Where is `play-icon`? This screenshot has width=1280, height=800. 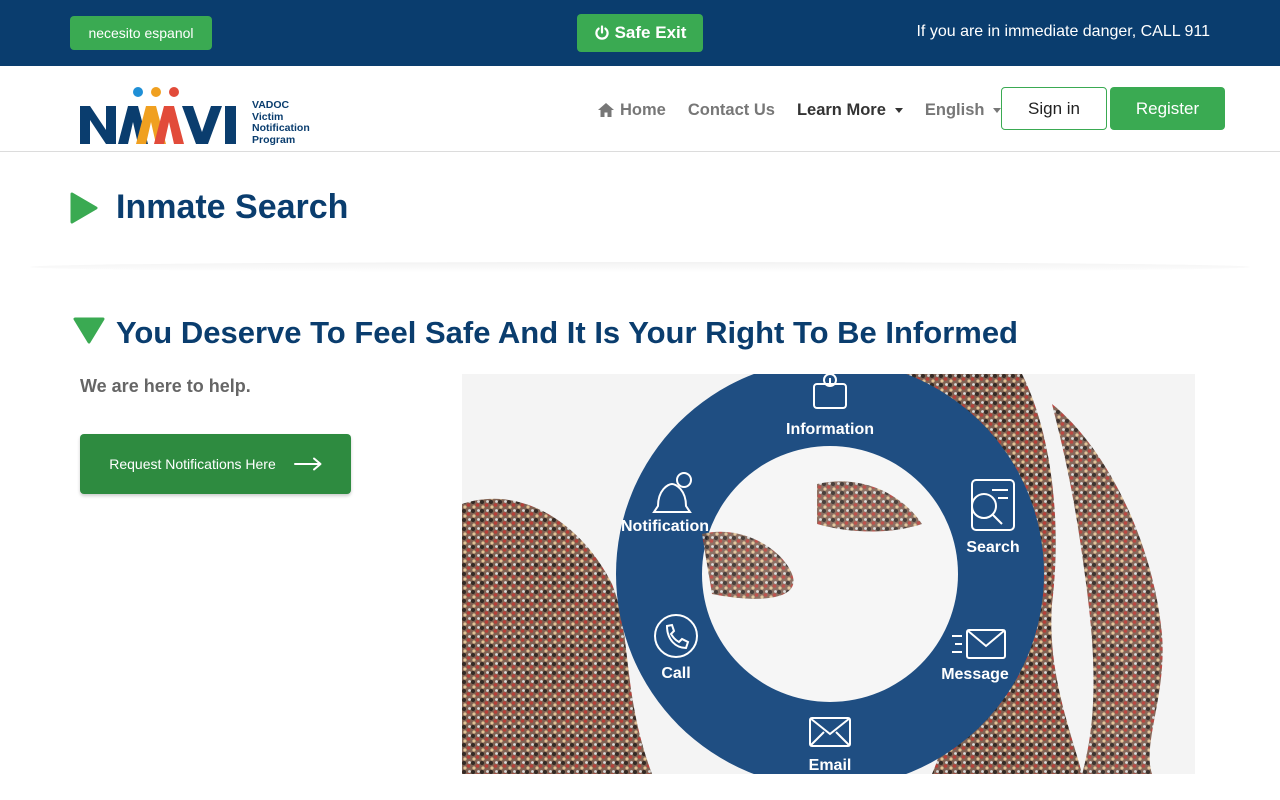 play-icon is located at coordinates (84, 208).